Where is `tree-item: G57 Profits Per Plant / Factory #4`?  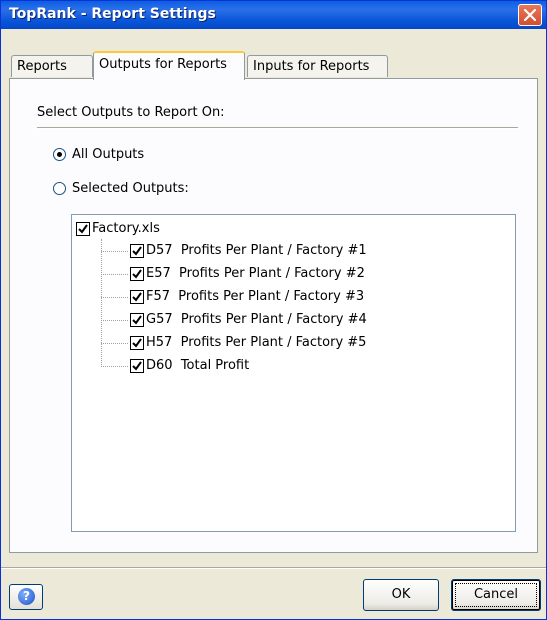 tree-item: G57 Profits Per Plant / Factory #4 is located at coordinates (248, 319).